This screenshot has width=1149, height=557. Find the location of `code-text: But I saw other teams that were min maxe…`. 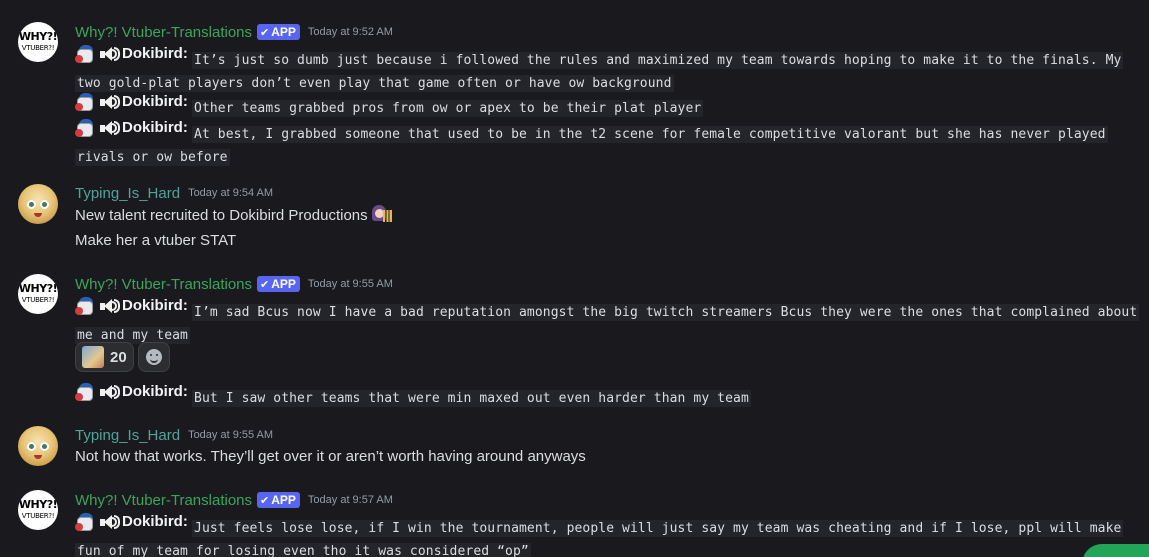

code-text: But I saw other teams that were min maxe… is located at coordinates (471, 398).